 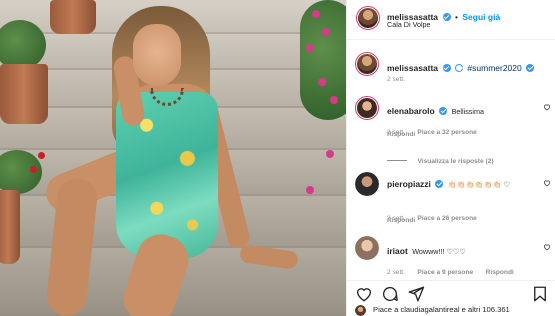 I want to click on heart-icon, so click(x=364, y=294).